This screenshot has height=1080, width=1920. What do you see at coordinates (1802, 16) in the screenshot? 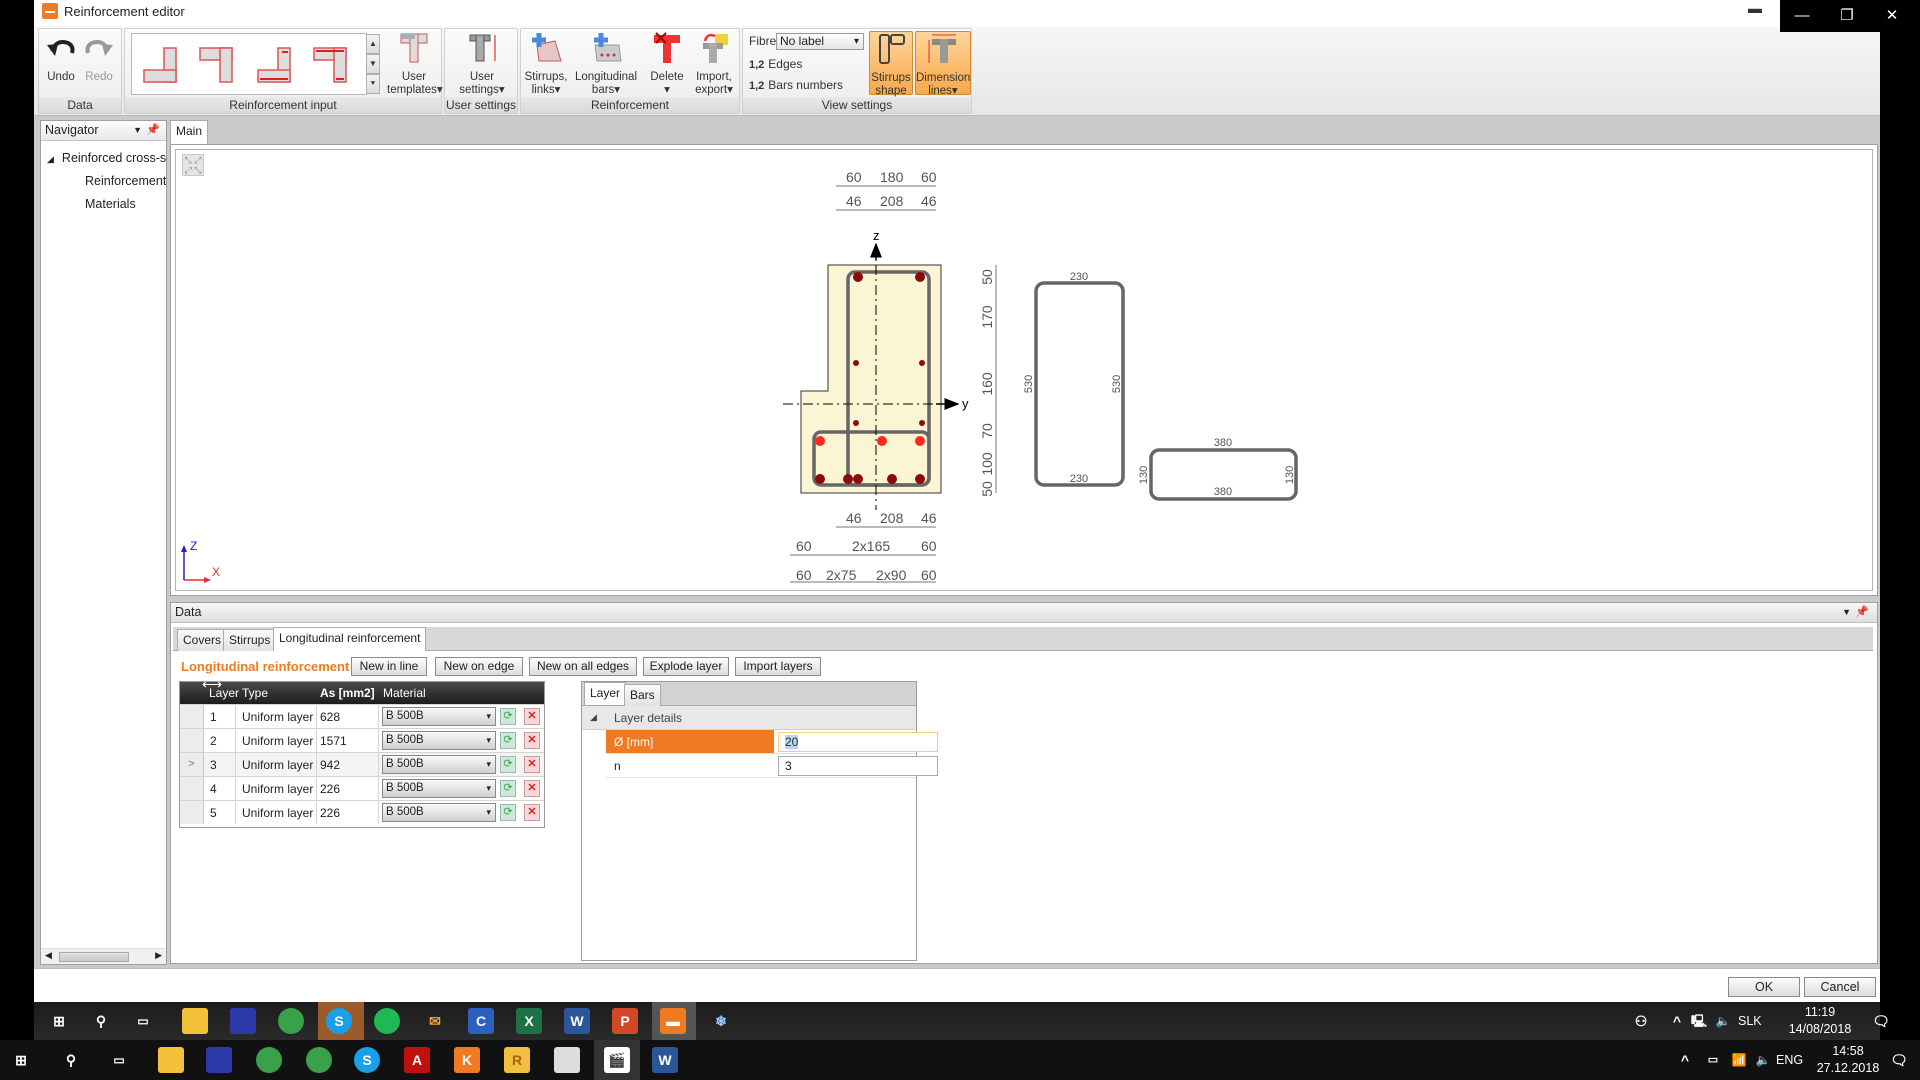
I see `minimize-button: —` at bounding box center [1802, 16].